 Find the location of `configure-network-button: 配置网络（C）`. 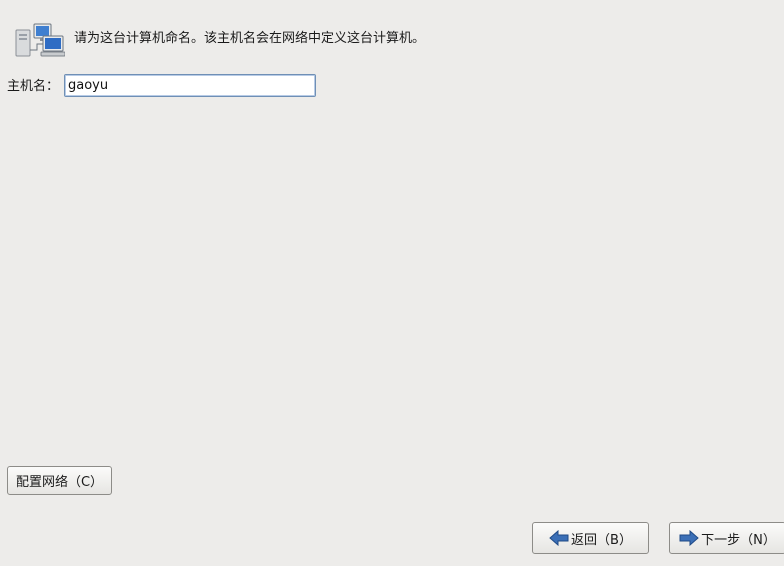

configure-network-button: 配置网络（C） is located at coordinates (59, 480).